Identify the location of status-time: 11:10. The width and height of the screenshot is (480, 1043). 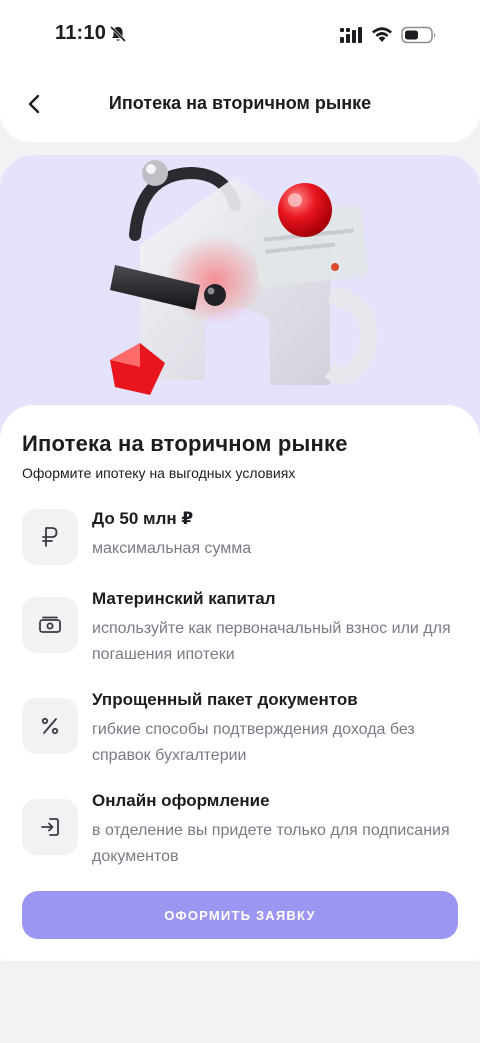
(81, 33).